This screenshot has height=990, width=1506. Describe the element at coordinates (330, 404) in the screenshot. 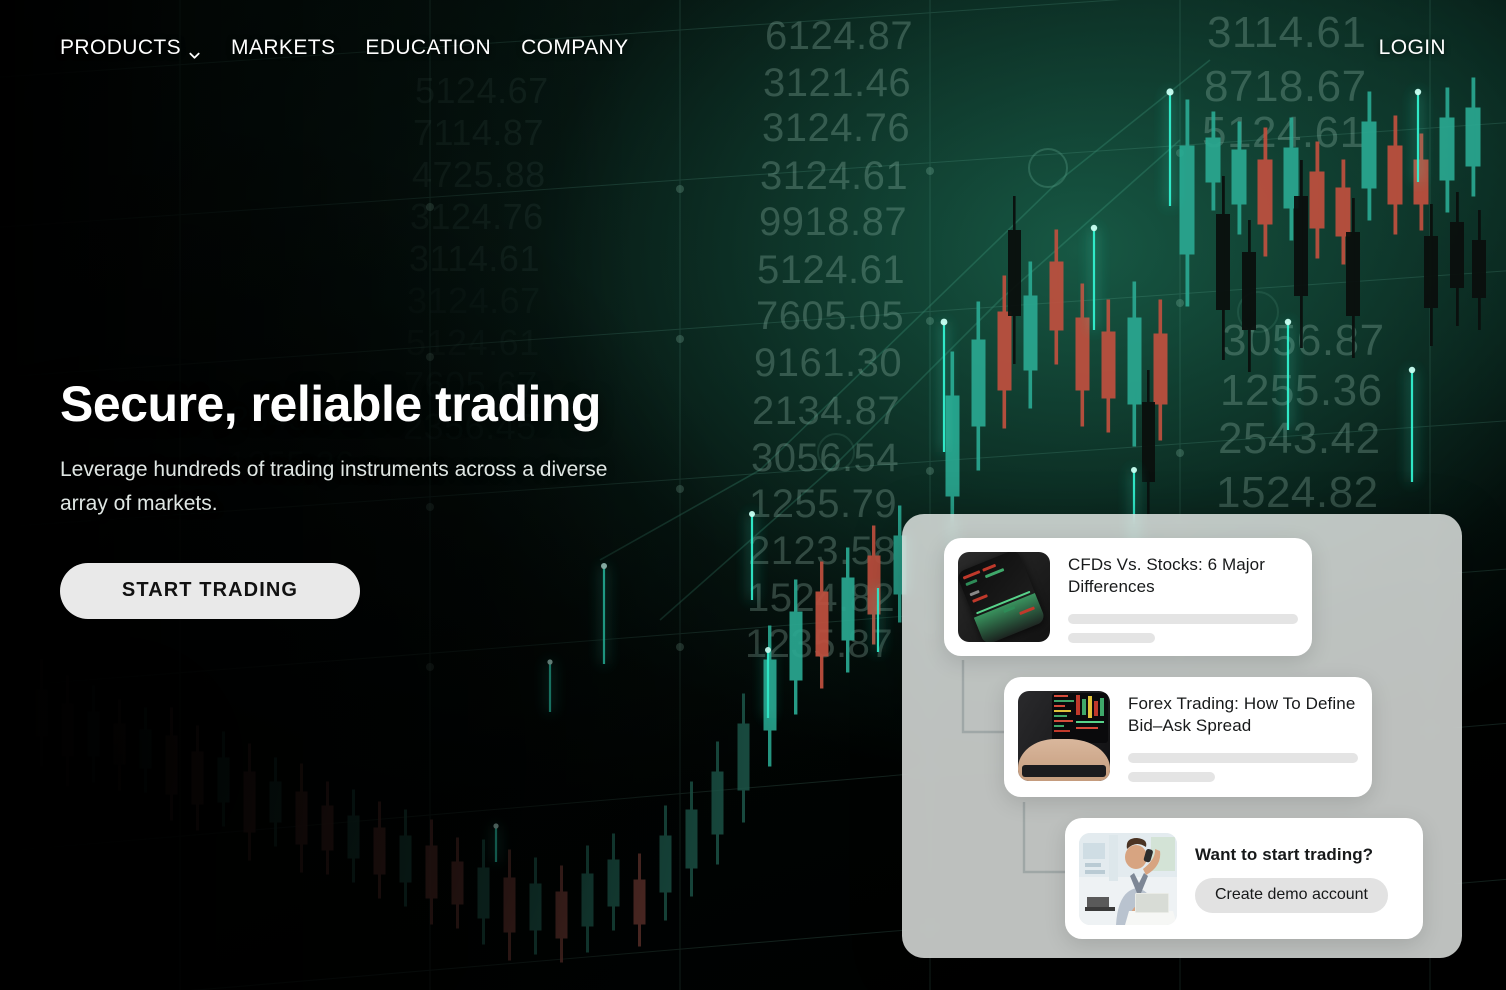

I see `hero-title: Secure, reliable trading` at that location.